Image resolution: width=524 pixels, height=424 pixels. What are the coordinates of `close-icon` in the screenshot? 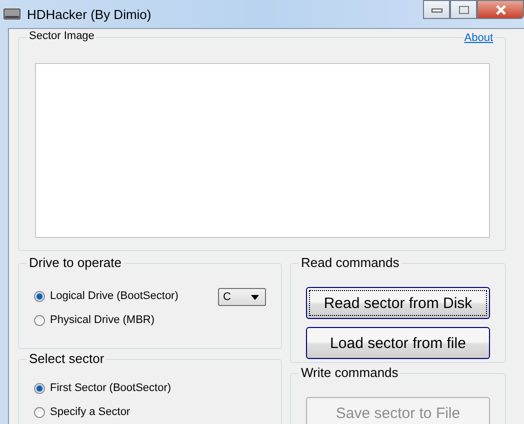 It's located at (500, 9).